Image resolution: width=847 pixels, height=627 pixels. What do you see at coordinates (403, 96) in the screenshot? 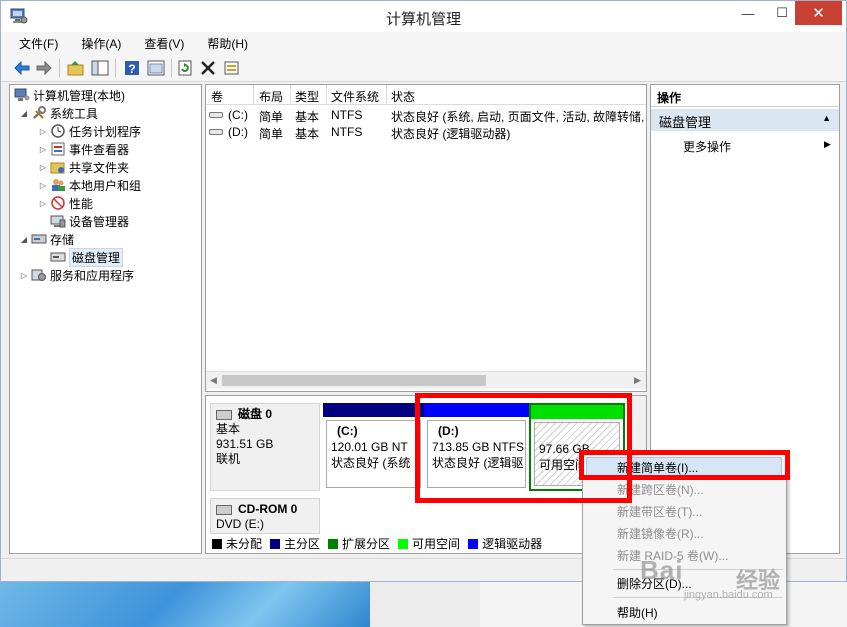
I see `column-status: 状态` at bounding box center [403, 96].